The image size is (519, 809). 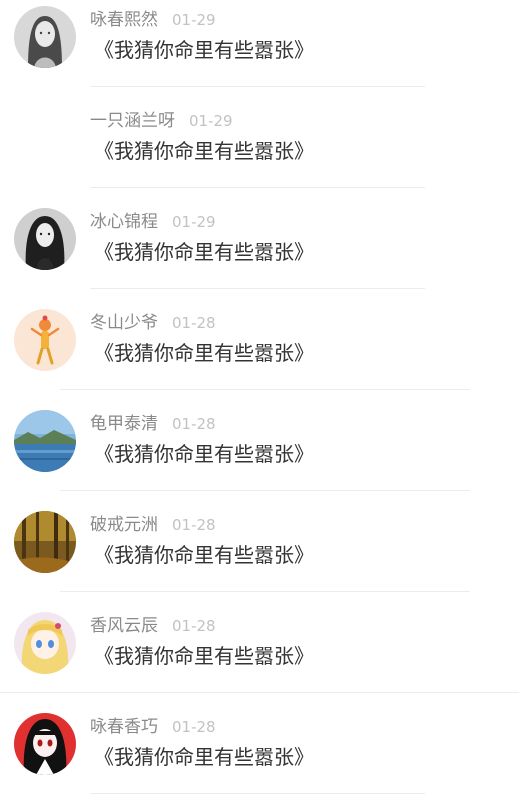 I want to click on anime-girl-blonde-icon, so click(x=45, y=643).